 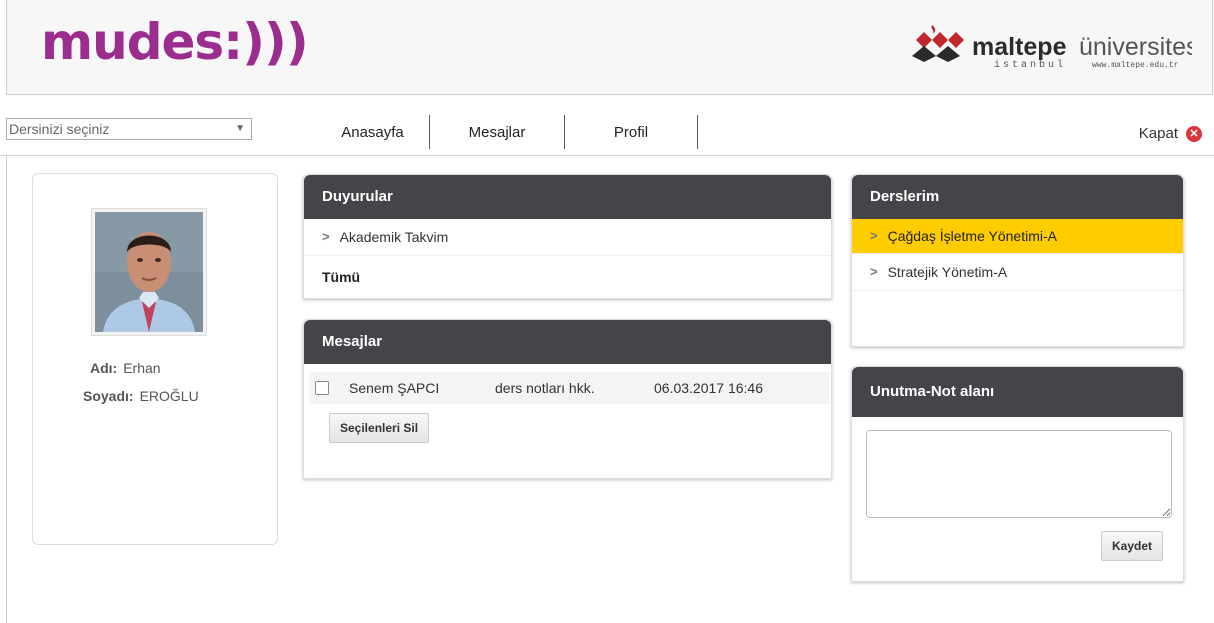 What do you see at coordinates (567, 277) in the screenshot?
I see `all-announcements-link: Tümü` at bounding box center [567, 277].